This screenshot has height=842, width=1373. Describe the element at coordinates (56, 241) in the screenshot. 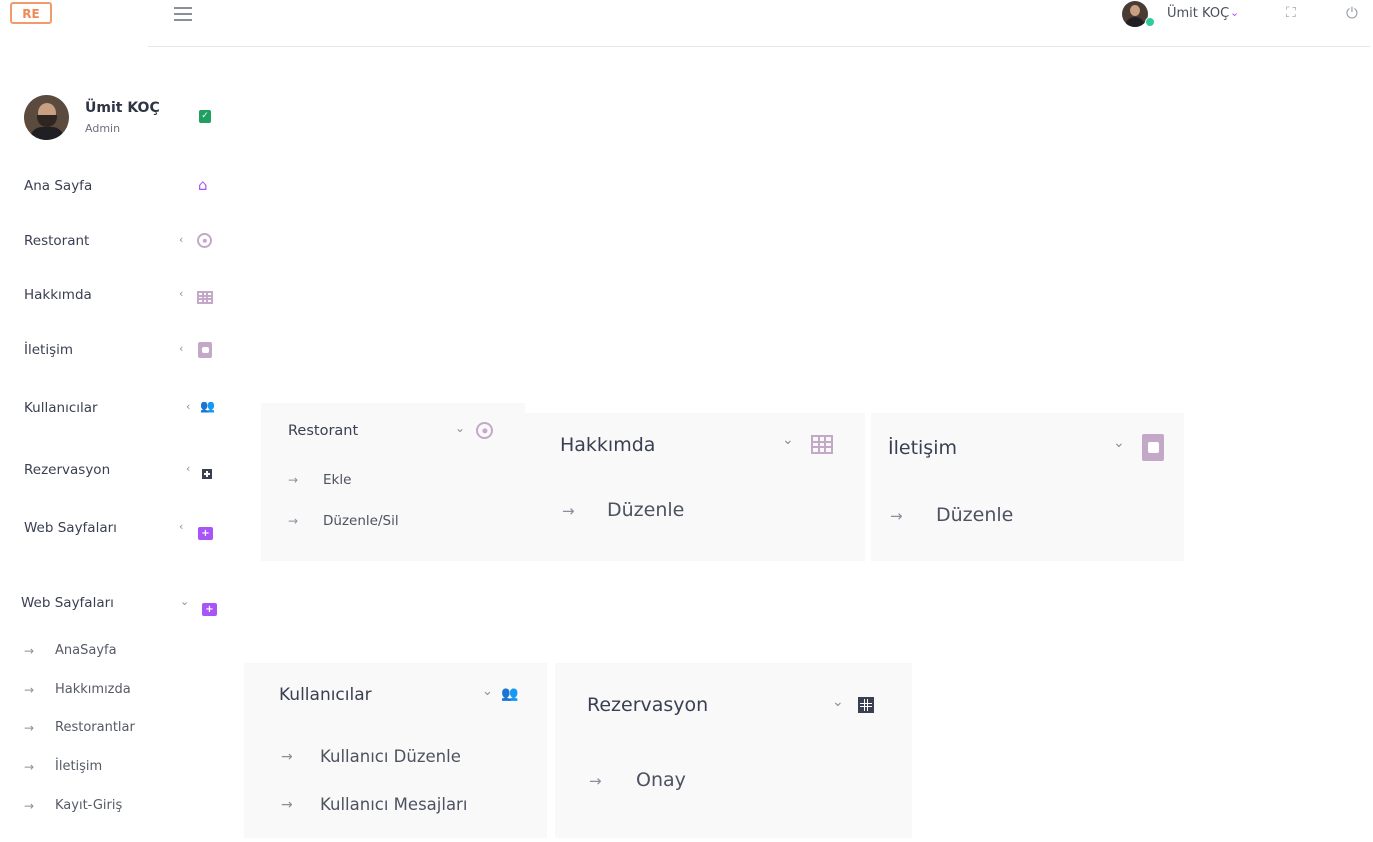

I see `sidebar-item-restorant: Restorant` at that location.